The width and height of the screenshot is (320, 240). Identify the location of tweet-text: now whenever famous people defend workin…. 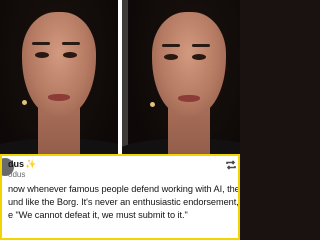
(121, 202).